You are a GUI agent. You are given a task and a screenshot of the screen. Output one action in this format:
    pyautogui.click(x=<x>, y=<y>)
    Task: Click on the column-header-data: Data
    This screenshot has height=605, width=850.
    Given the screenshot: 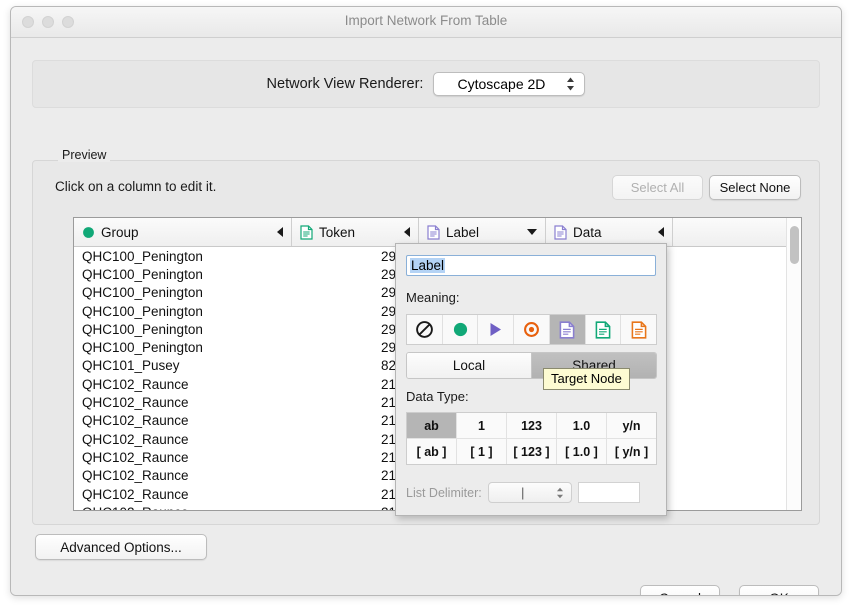 What is the action you would take?
    pyautogui.click(x=609, y=232)
    